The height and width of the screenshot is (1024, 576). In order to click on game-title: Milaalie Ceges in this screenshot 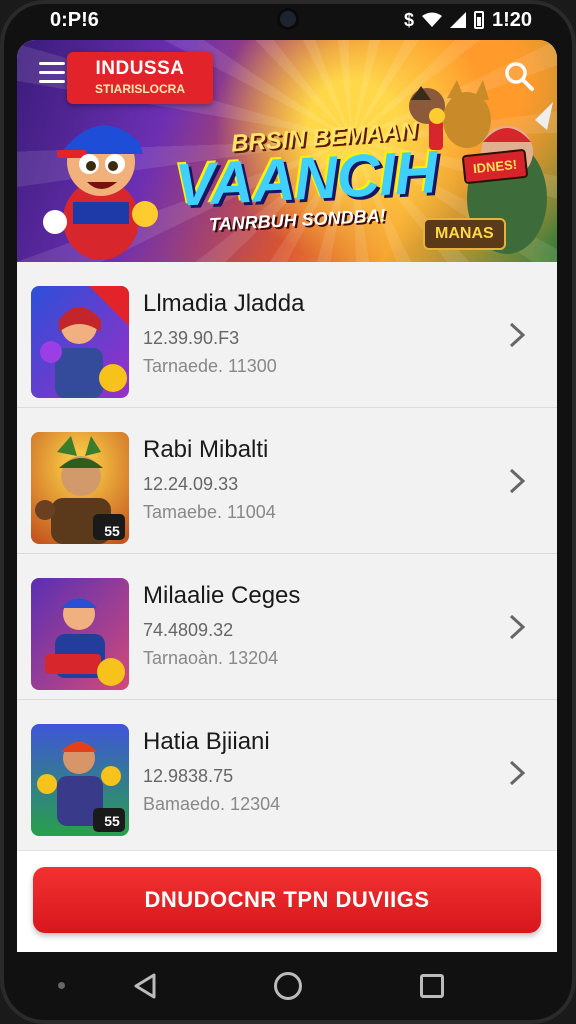, I will do `click(222, 595)`.